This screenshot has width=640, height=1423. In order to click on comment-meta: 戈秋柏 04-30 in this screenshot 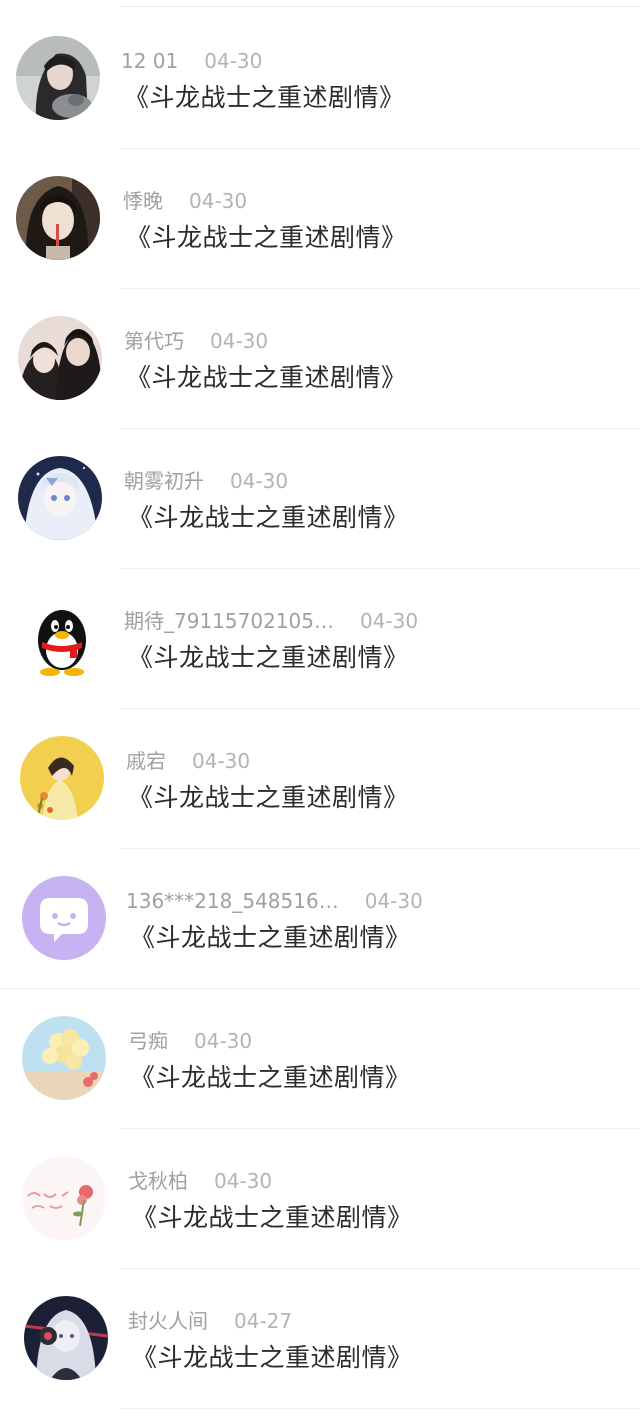, I will do `click(200, 1181)`.